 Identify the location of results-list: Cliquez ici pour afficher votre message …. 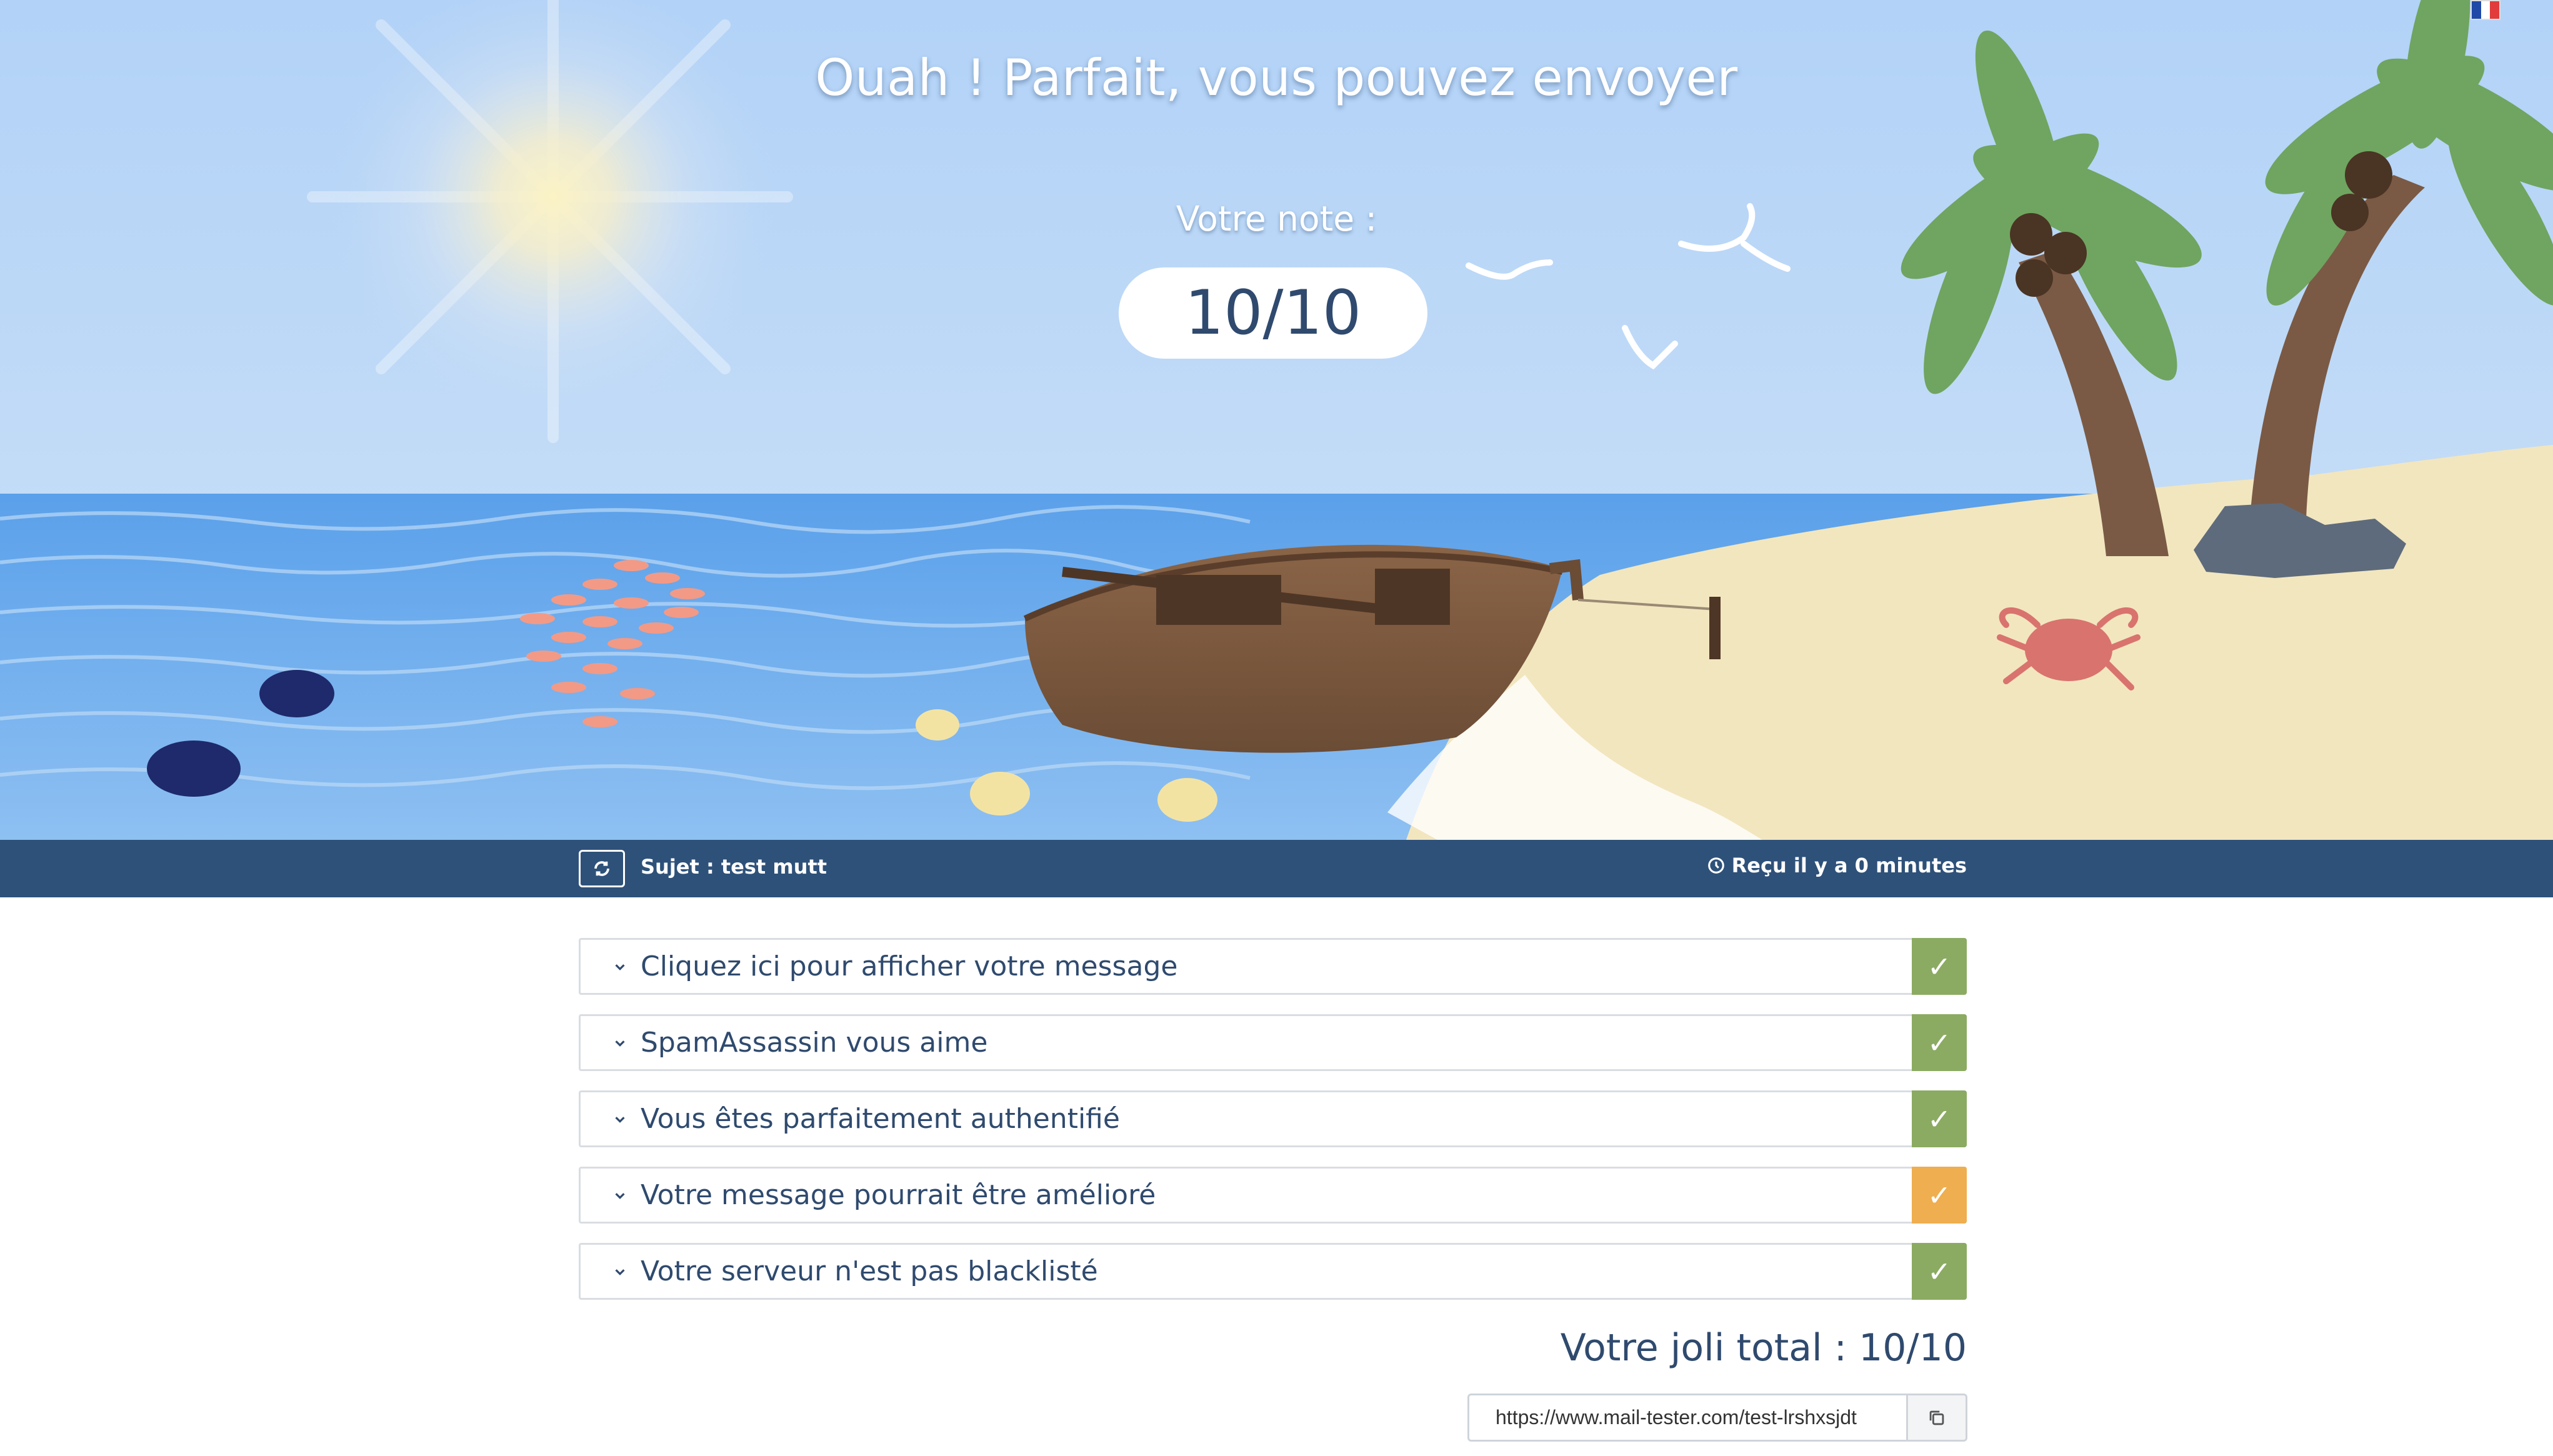
(1273, 1128).